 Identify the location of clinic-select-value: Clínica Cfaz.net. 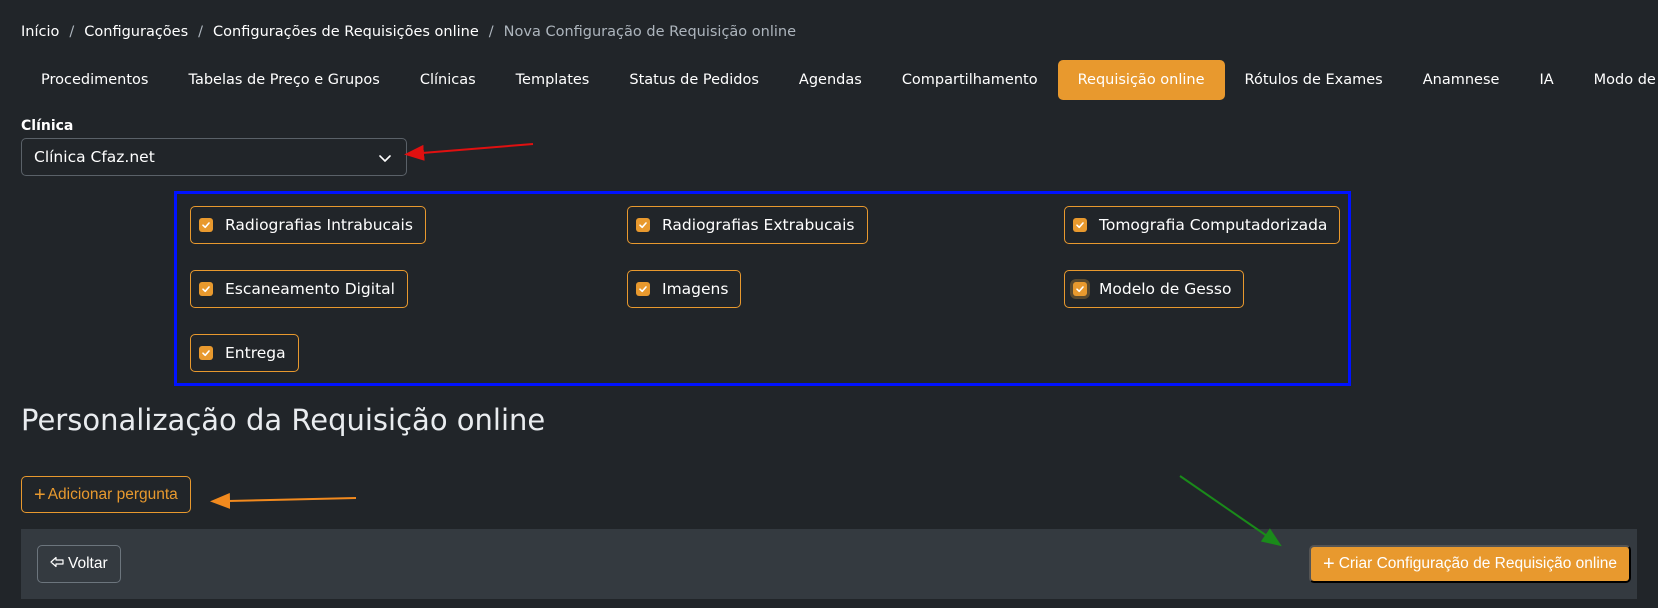
(94, 157).